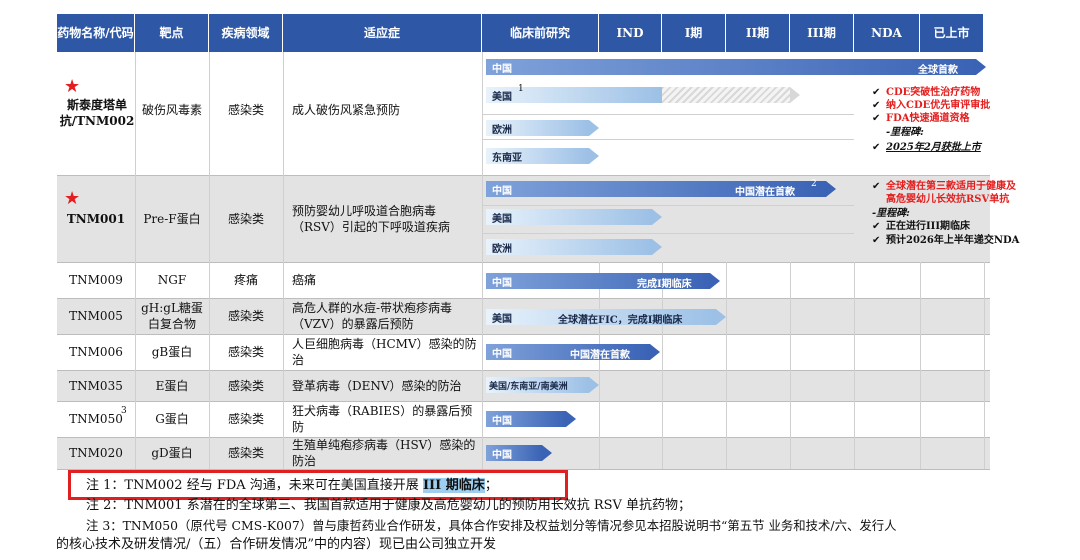  What do you see at coordinates (245, 280) in the screenshot?
I see `disease-tnm009: 疼痛` at bounding box center [245, 280].